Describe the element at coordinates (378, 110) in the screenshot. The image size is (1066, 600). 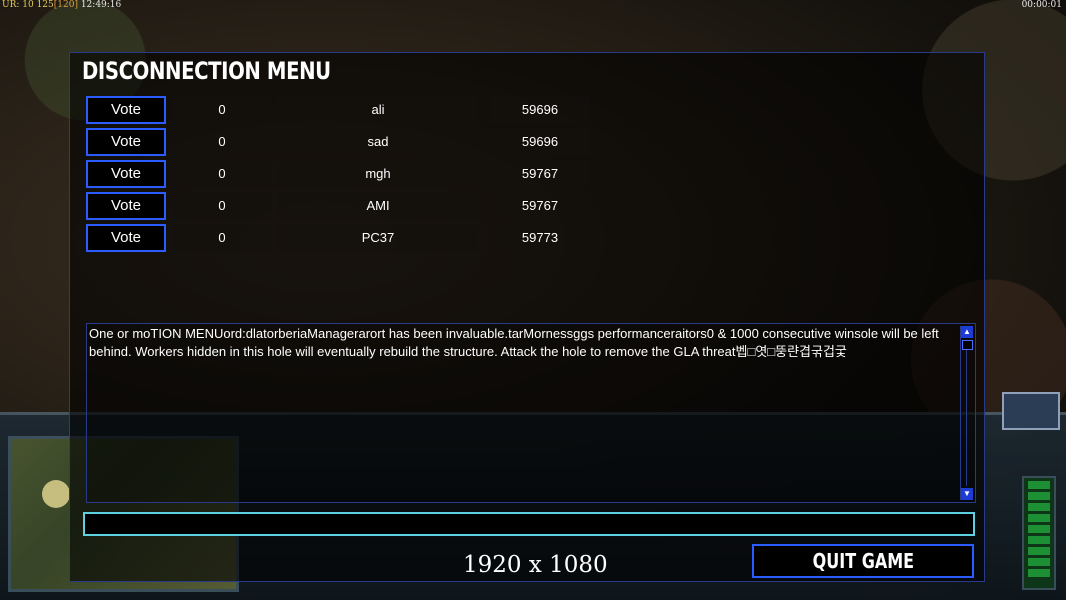
I see `player-name: ali` at that location.